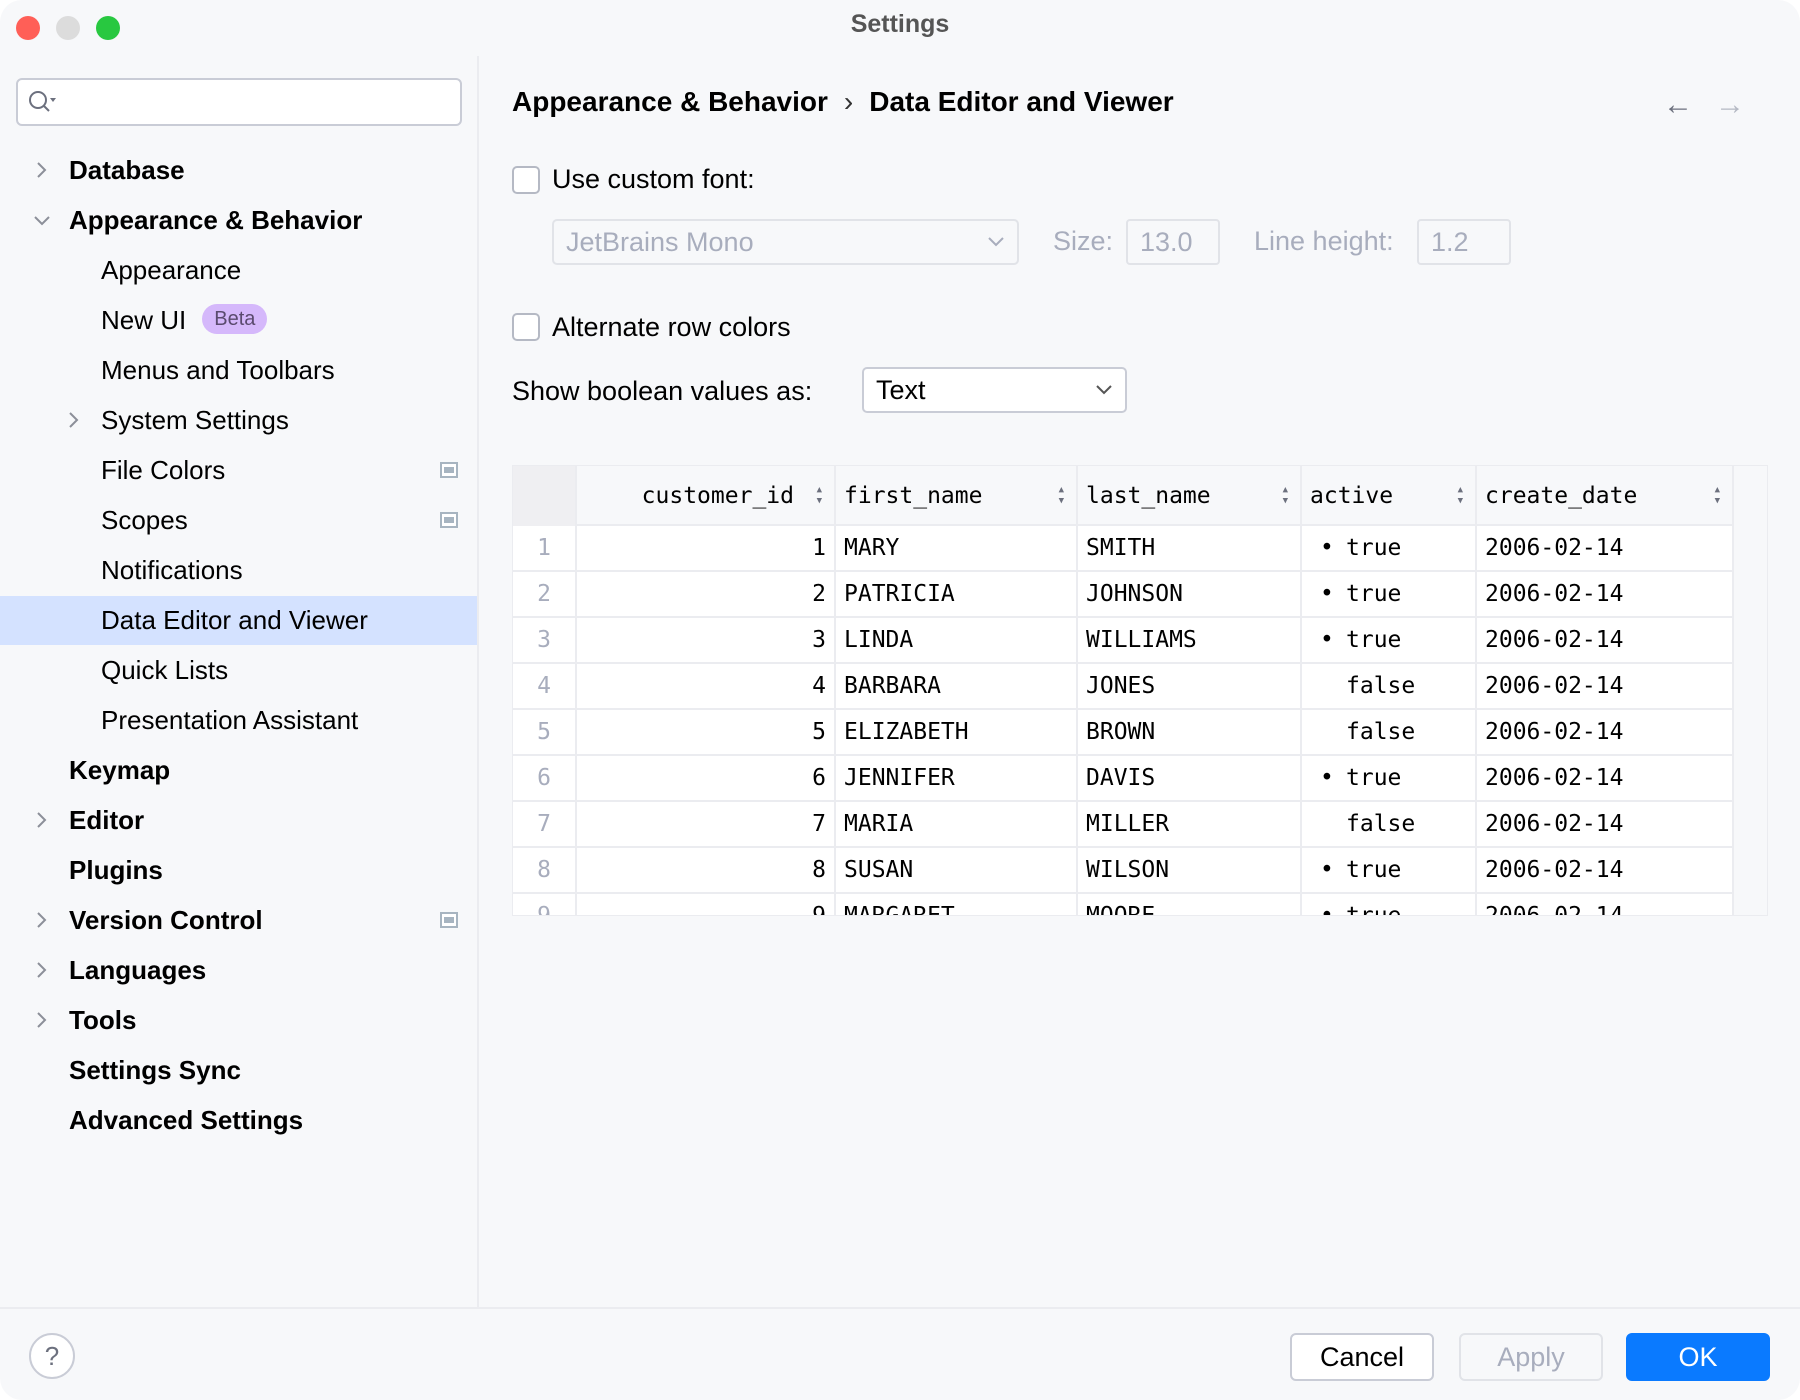 The height and width of the screenshot is (1400, 1800). What do you see at coordinates (238, 1020) in the screenshot?
I see `sidebar-item-tools: Tools` at bounding box center [238, 1020].